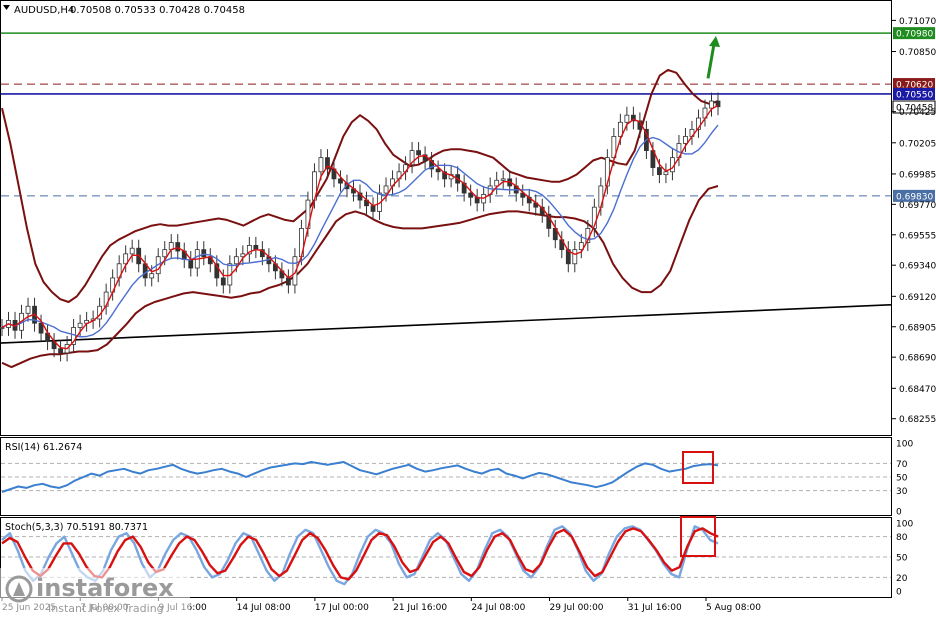 The height and width of the screenshot is (622, 936). What do you see at coordinates (917, 175) in the screenshot?
I see `price-tick-label: 0.69985` at bounding box center [917, 175].